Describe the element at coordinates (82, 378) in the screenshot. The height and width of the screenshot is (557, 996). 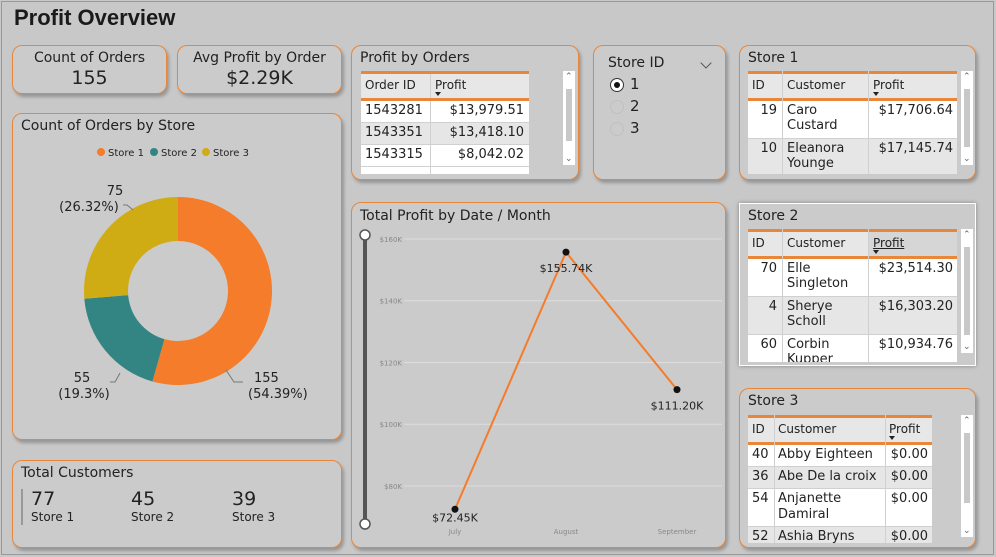
I see `donut-data-label: 55` at that location.